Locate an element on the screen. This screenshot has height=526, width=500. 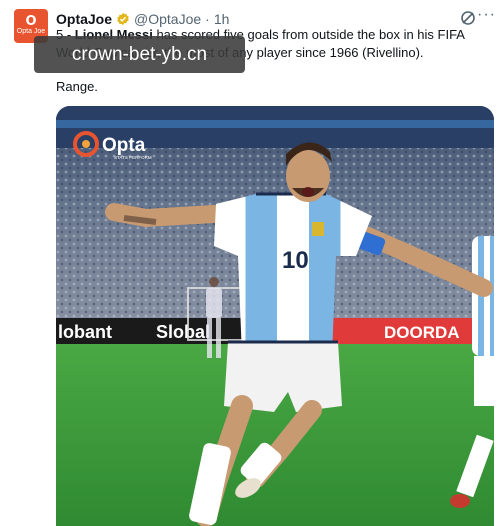
watermark-overlay: crown-bet-yb.cn is located at coordinates (139, 54).